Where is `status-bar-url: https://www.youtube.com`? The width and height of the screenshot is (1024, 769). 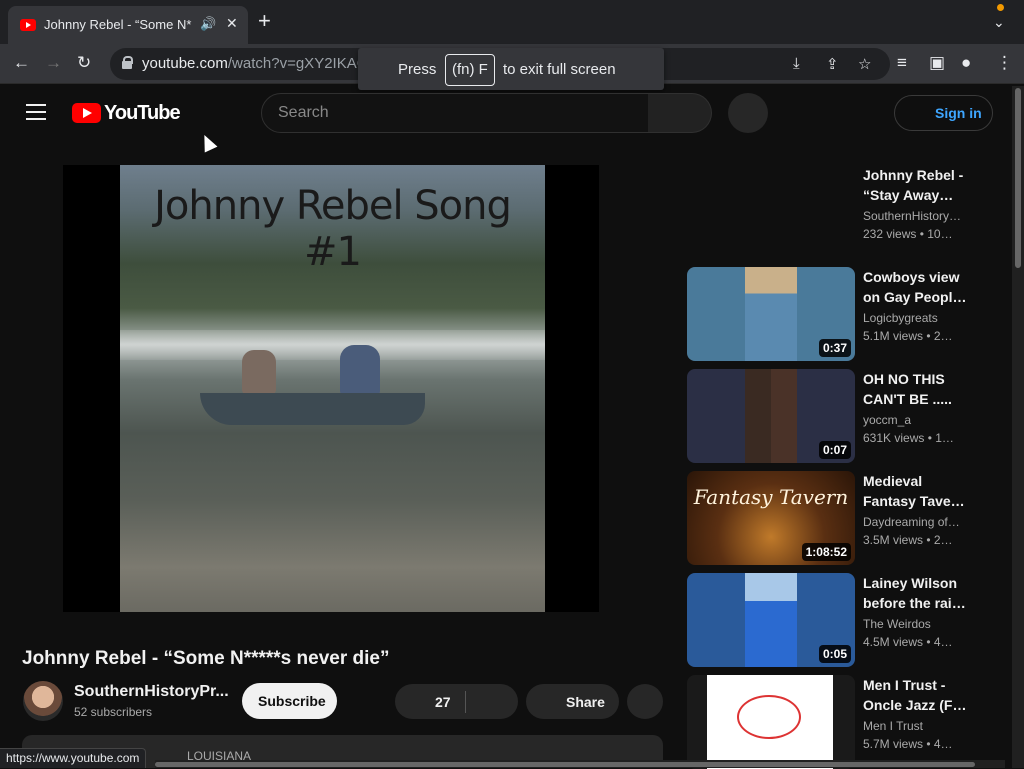
status-bar-url: https://www.youtube.com is located at coordinates (73, 758).